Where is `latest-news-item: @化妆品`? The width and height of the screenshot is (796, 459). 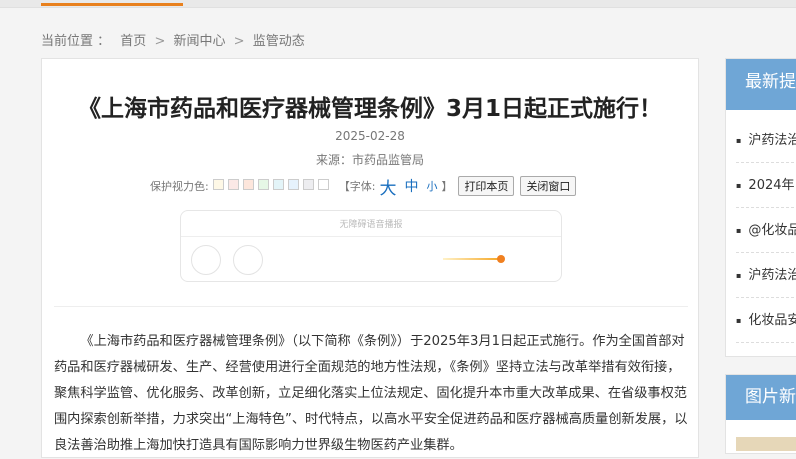
latest-news-item: @化妆品 is located at coordinates (766, 230).